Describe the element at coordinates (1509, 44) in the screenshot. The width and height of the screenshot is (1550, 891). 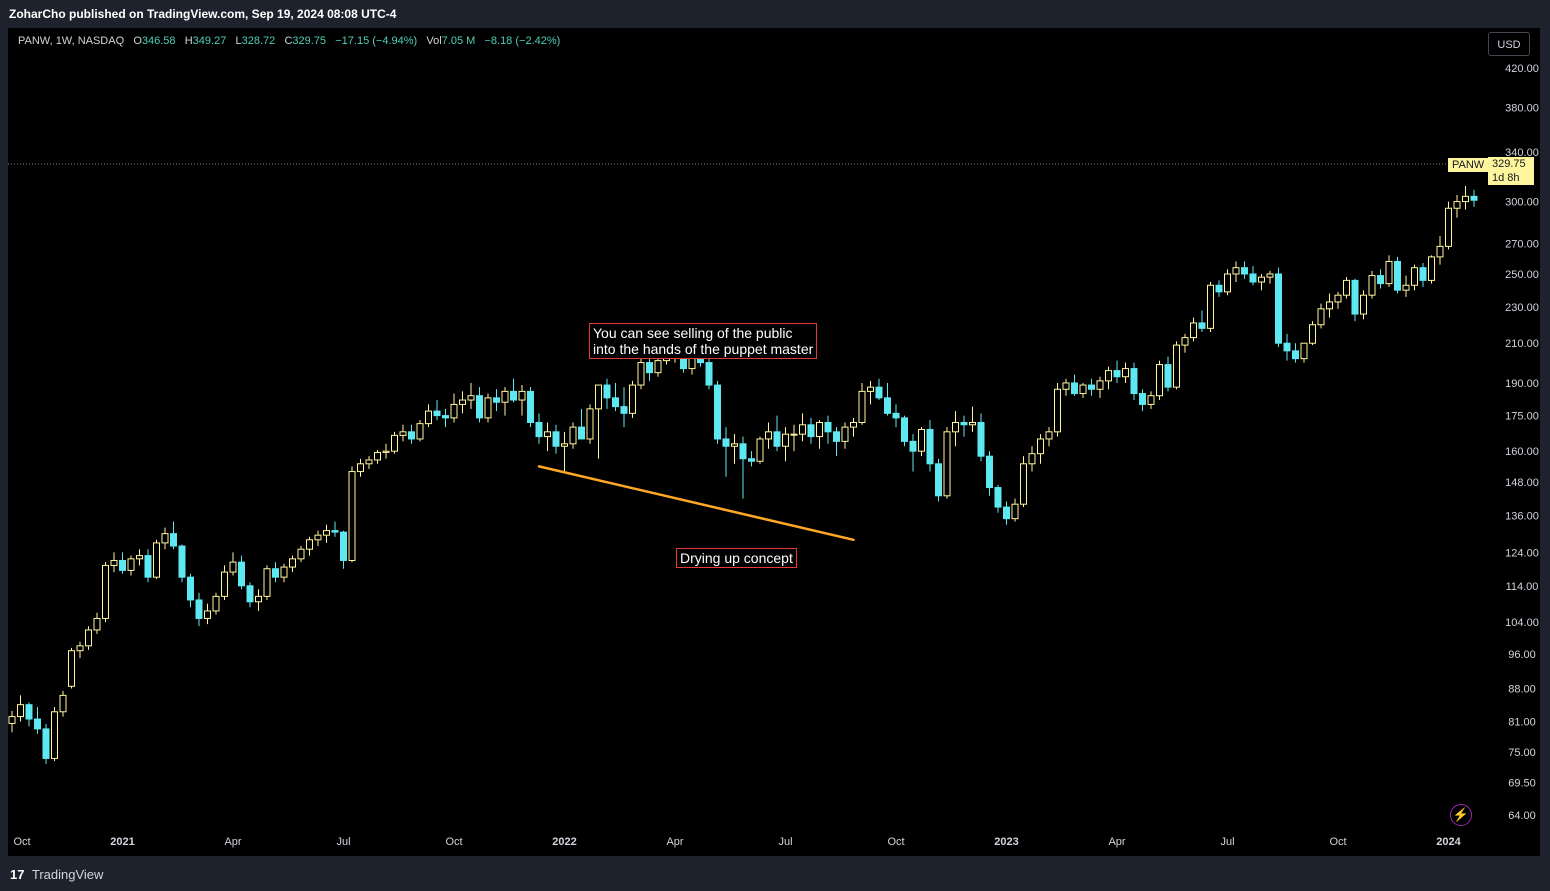
I see `currency-button: USD` at that location.